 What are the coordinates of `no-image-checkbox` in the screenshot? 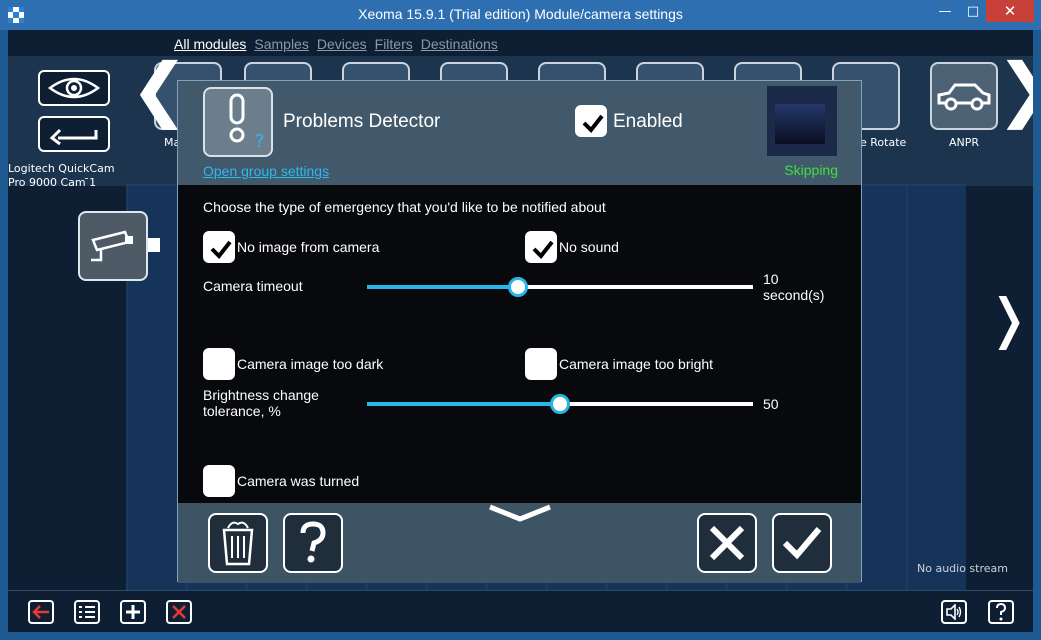 It's located at (219, 247).